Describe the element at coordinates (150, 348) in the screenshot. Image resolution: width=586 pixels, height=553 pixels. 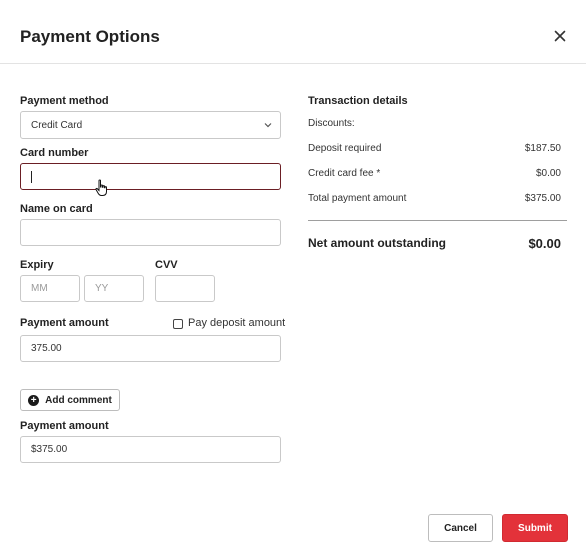
I see `payment-amount-input: 375.00` at that location.